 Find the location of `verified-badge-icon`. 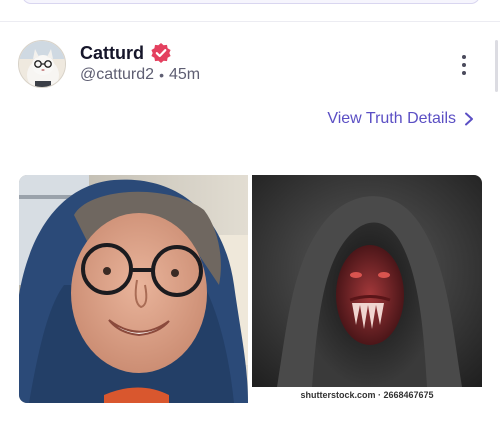

verified-badge-icon is located at coordinates (161, 53).